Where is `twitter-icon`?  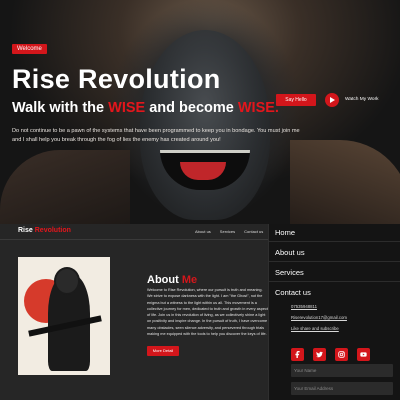
twitter-icon is located at coordinates (319, 354).